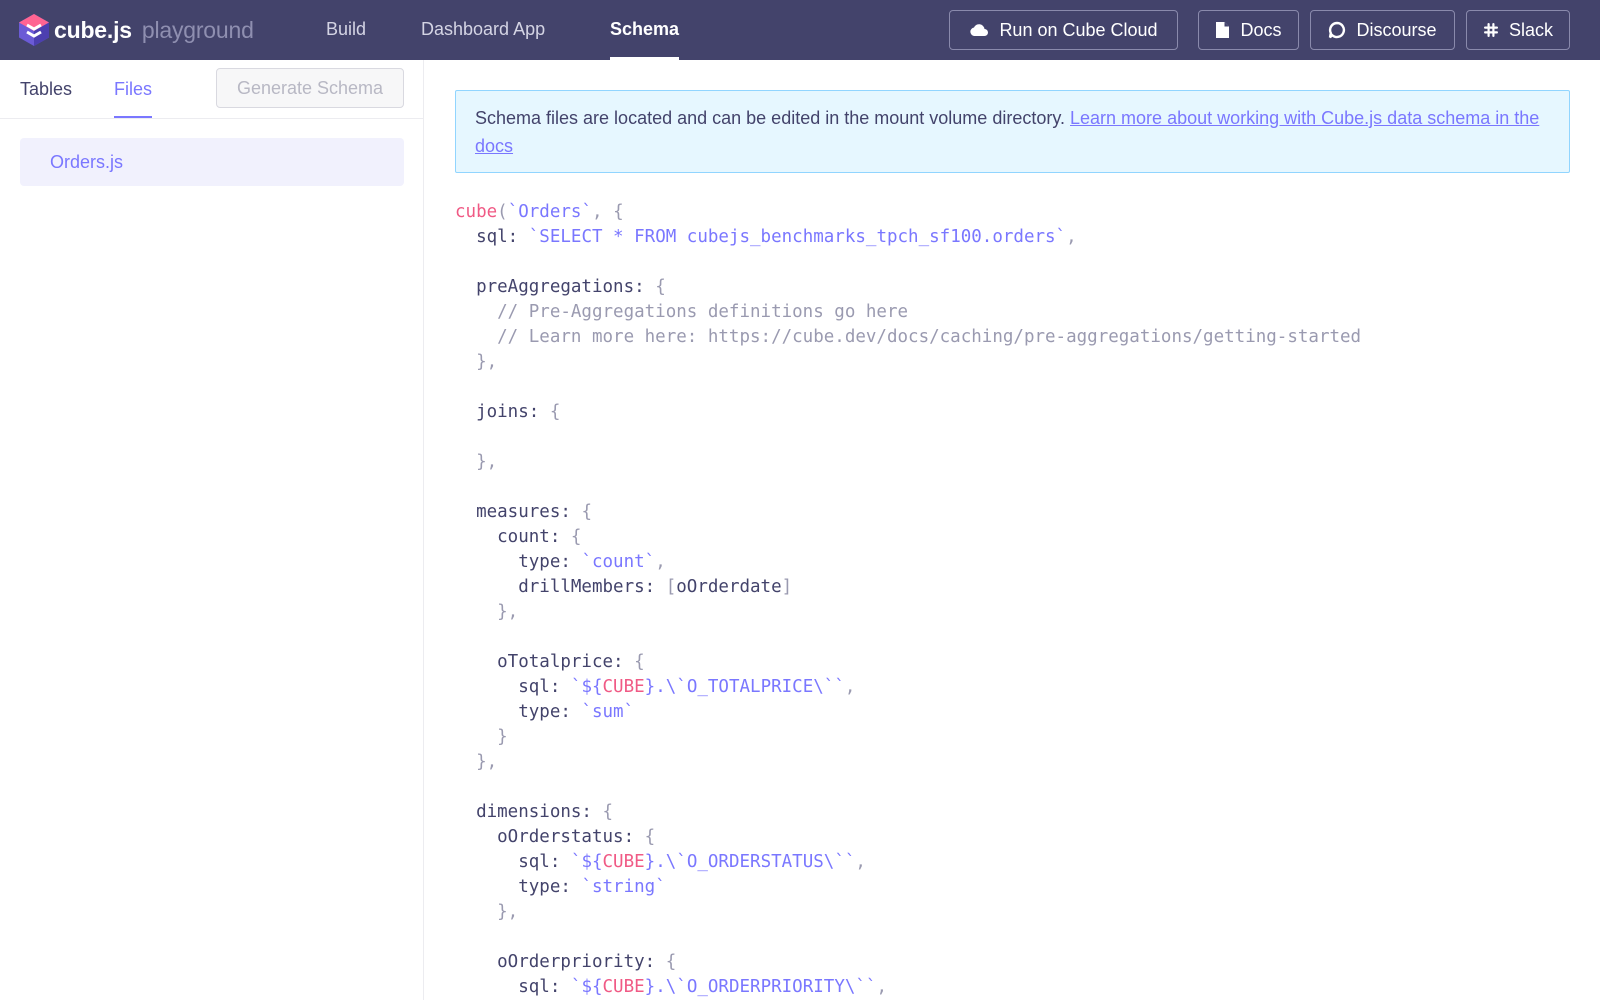 Image resolution: width=1600 pixels, height=1000 pixels. Describe the element at coordinates (560, 962) in the screenshot. I see `code-token: oOrderpriority:` at that location.